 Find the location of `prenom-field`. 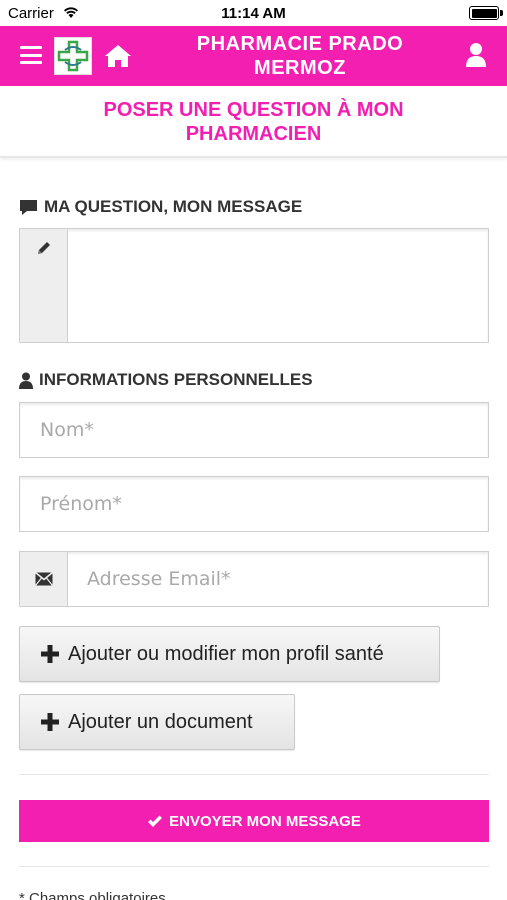

prenom-field is located at coordinates (254, 504).